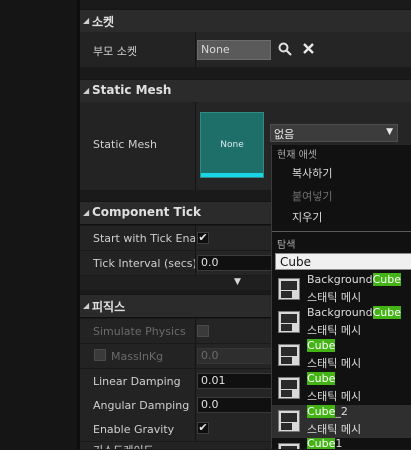 This screenshot has height=450, width=411. What do you see at coordinates (307, 217) in the screenshot?
I see `menu-item-clear: 지우기` at bounding box center [307, 217].